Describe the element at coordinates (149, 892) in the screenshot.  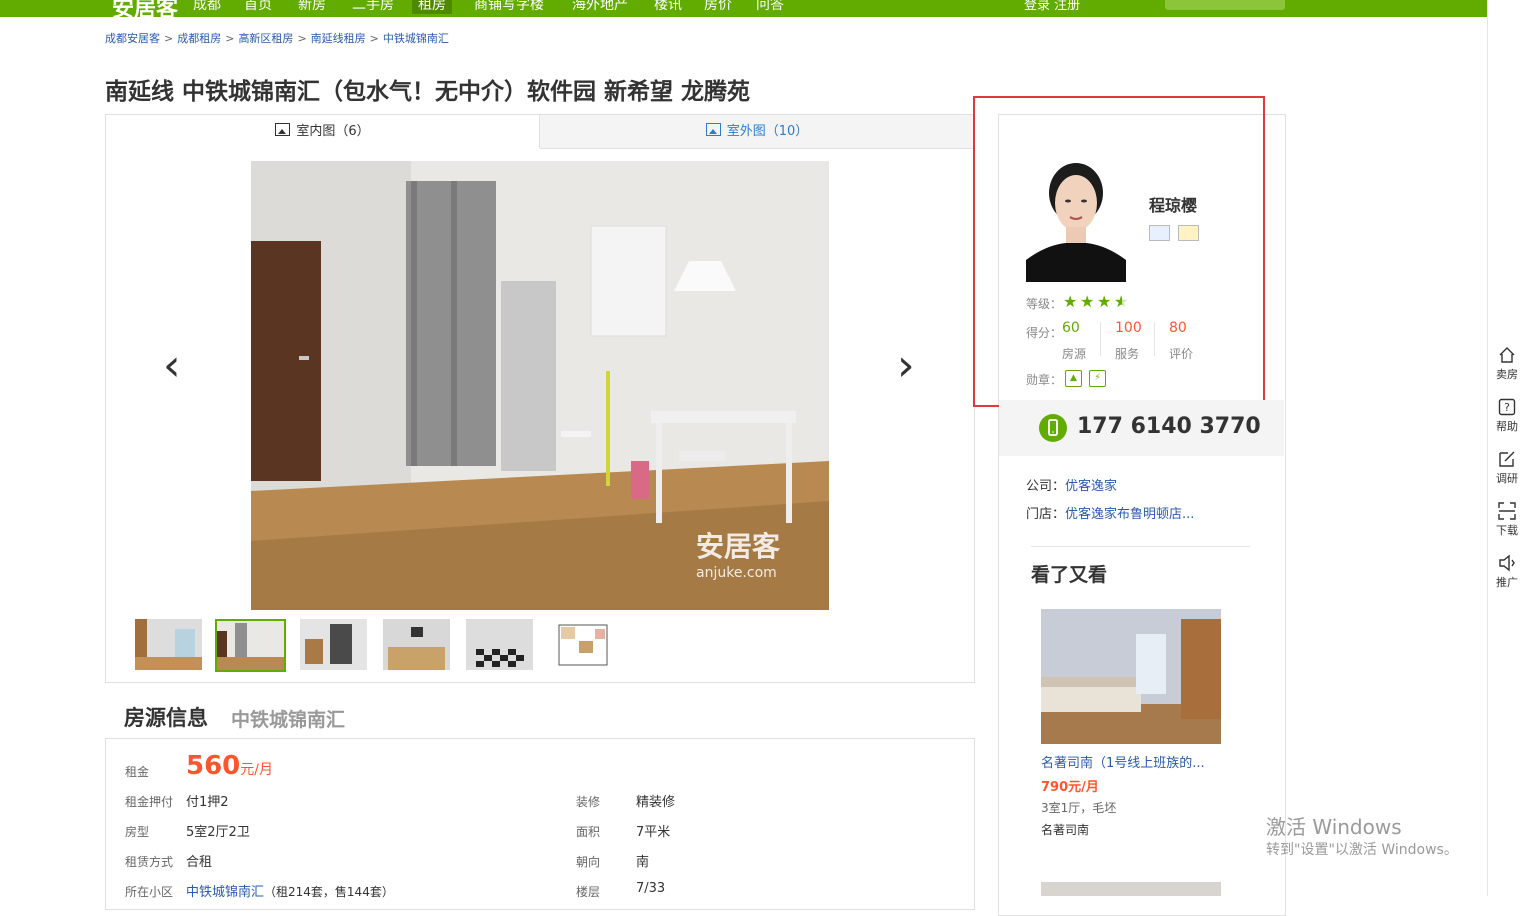
I see `community-label: 所在小区` at that location.